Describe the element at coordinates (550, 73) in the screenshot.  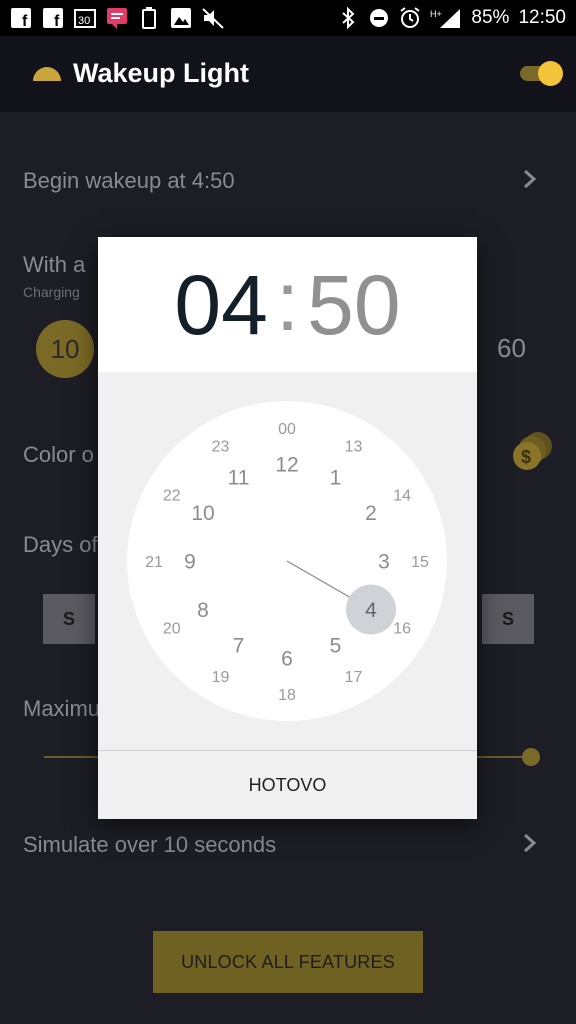
I see `toggle-thumb` at that location.